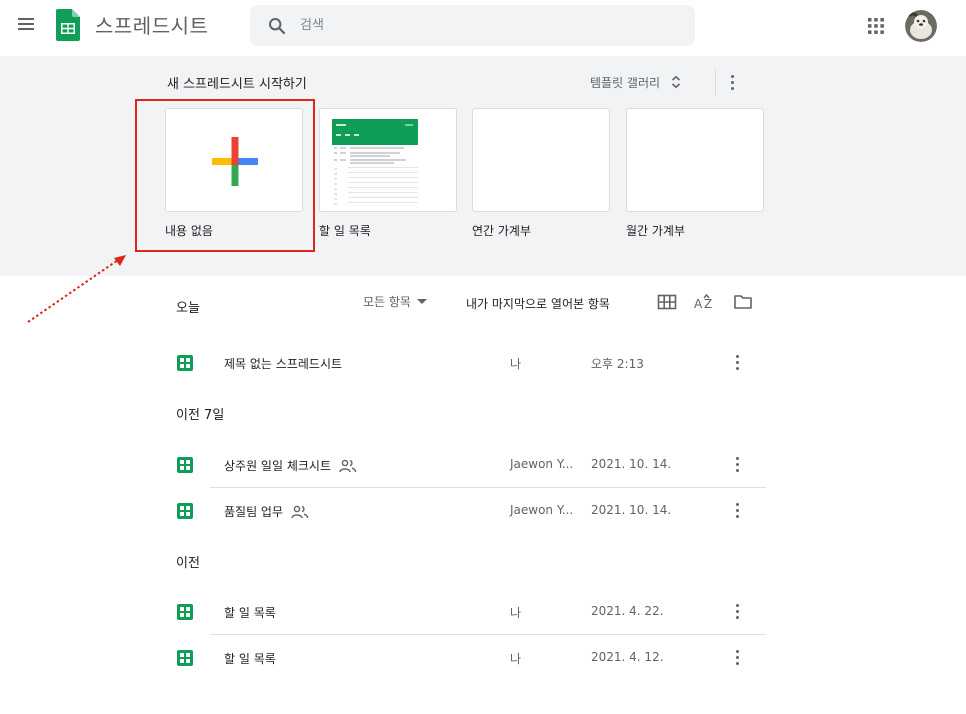 The image size is (966, 714). I want to click on template-monthly-budget: 월간 가계부, so click(695, 173).